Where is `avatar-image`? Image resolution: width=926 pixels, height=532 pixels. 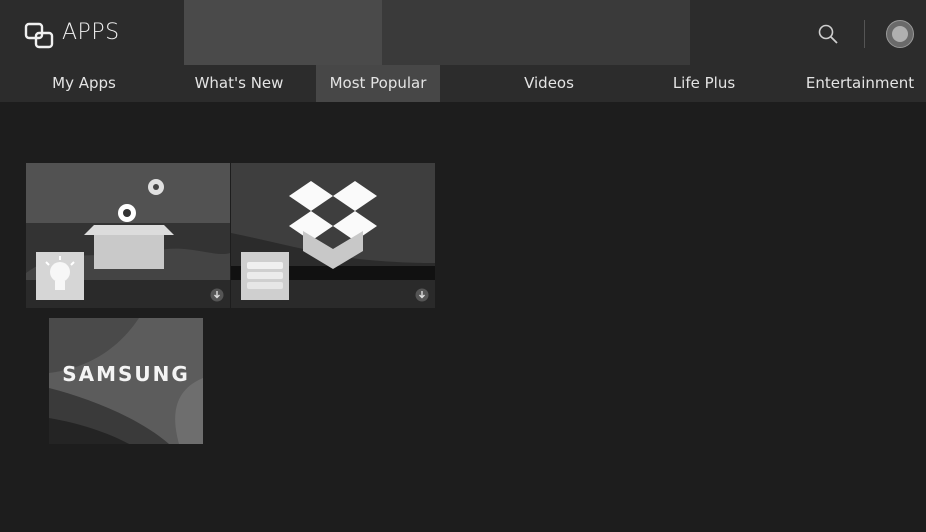
avatar-image is located at coordinates (900, 34).